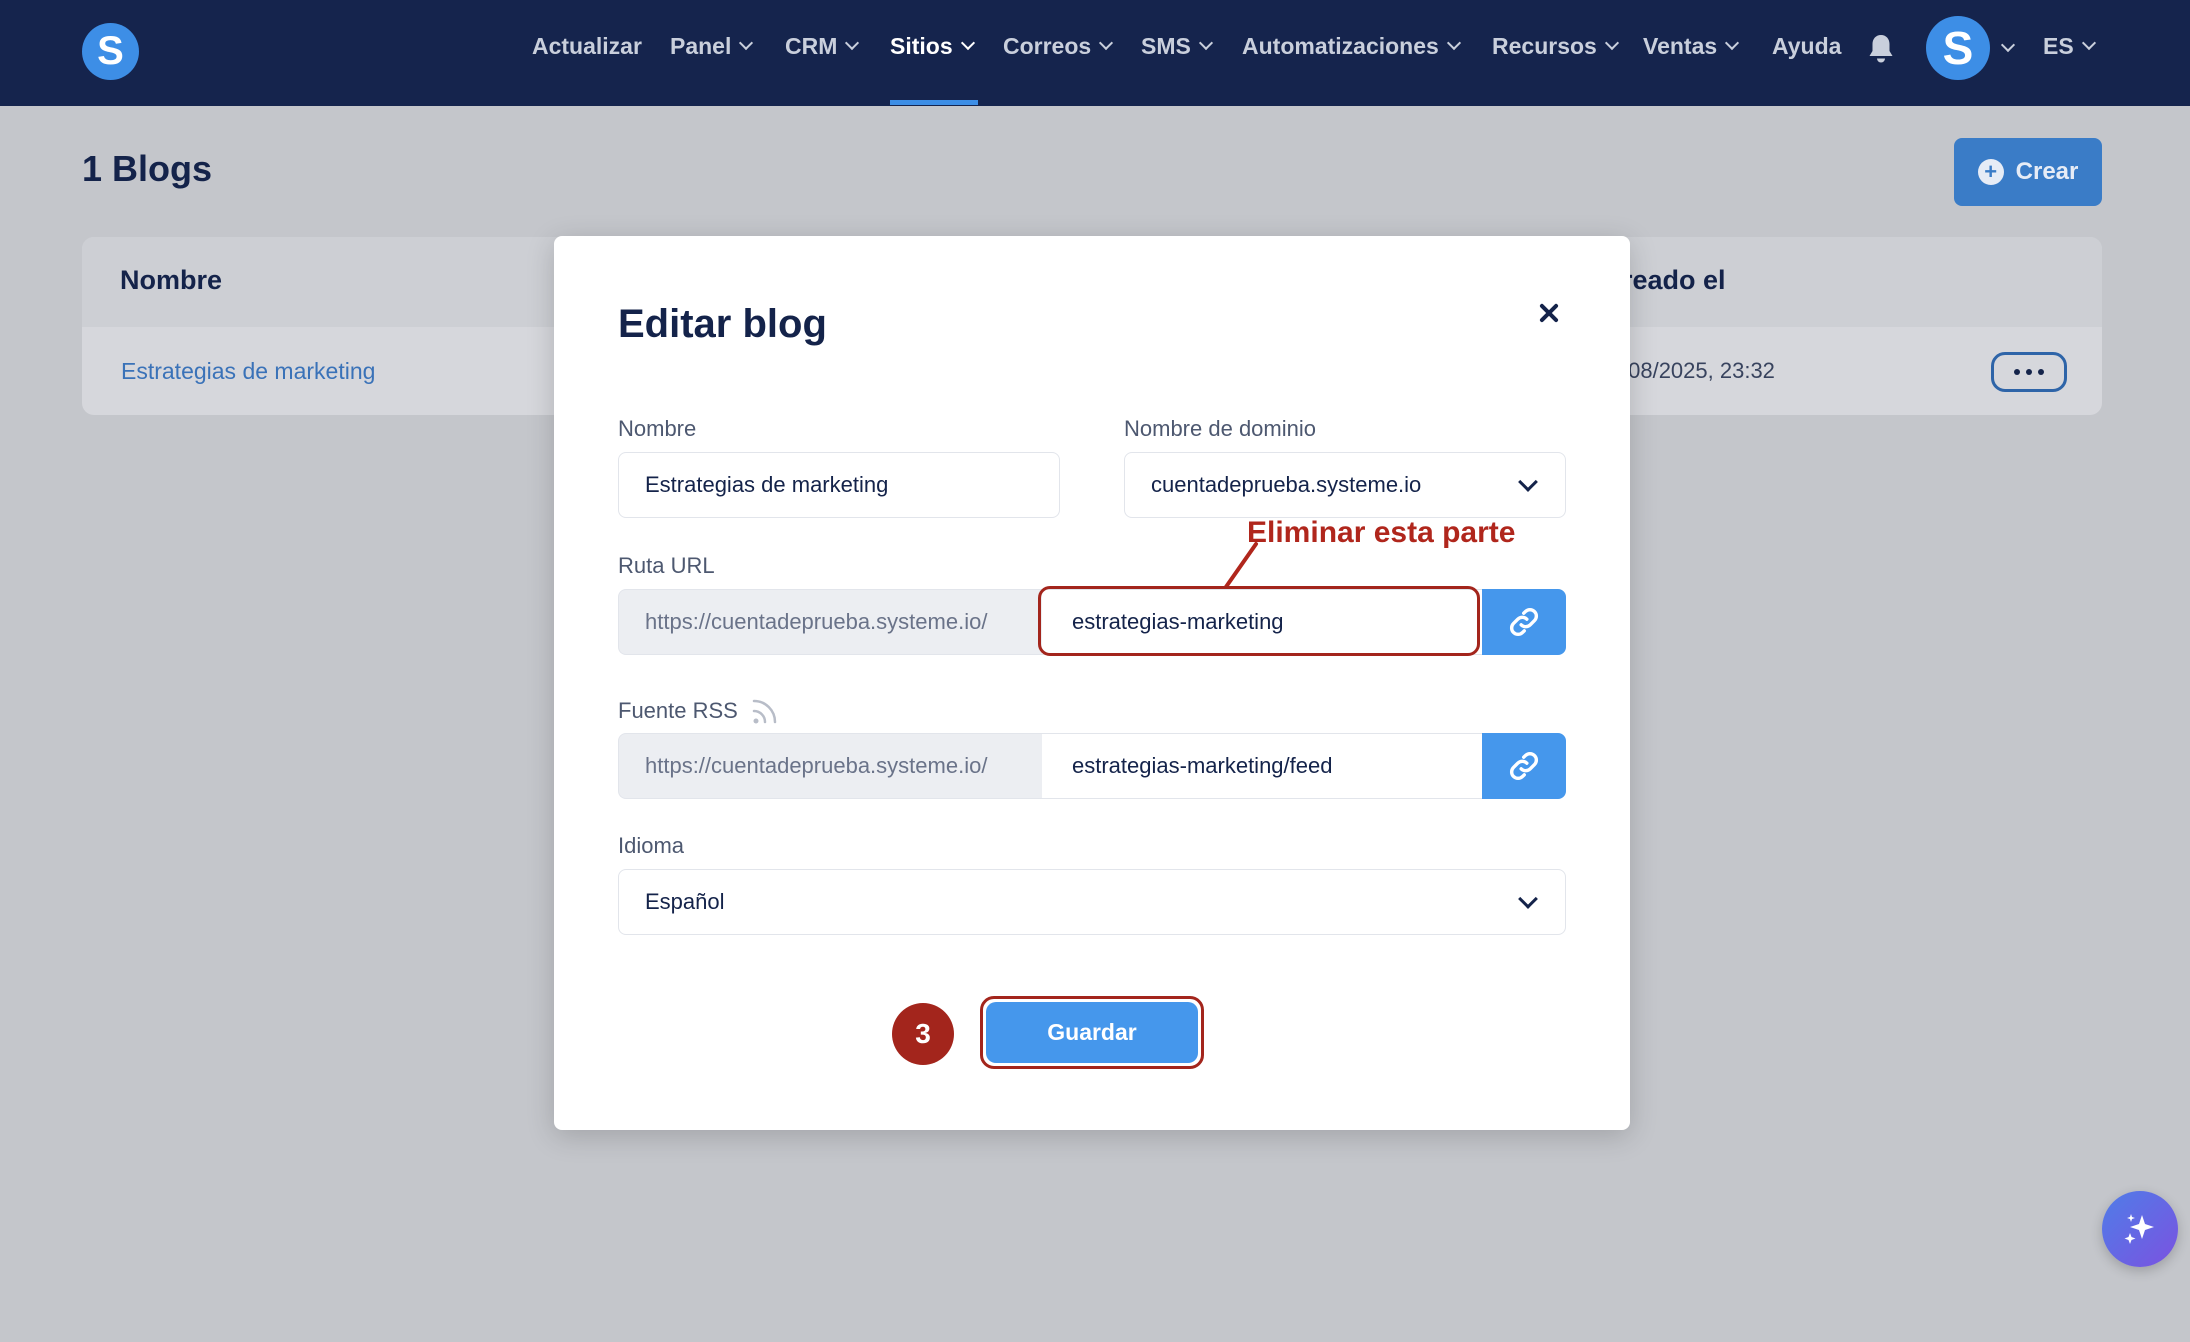  What do you see at coordinates (2017, 372) in the screenshot?
I see `more-dots-icon` at bounding box center [2017, 372].